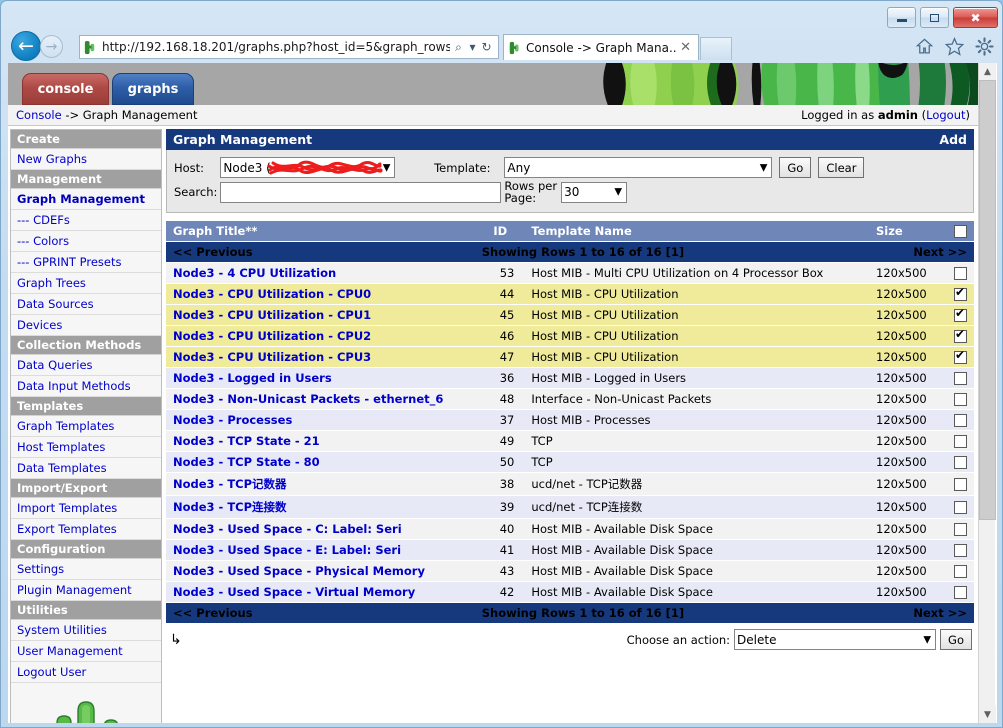 The height and width of the screenshot is (728, 1003). What do you see at coordinates (486, 47) in the screenshot?
I see `refresh-icon: ↻` at bounding box center [486, 47].